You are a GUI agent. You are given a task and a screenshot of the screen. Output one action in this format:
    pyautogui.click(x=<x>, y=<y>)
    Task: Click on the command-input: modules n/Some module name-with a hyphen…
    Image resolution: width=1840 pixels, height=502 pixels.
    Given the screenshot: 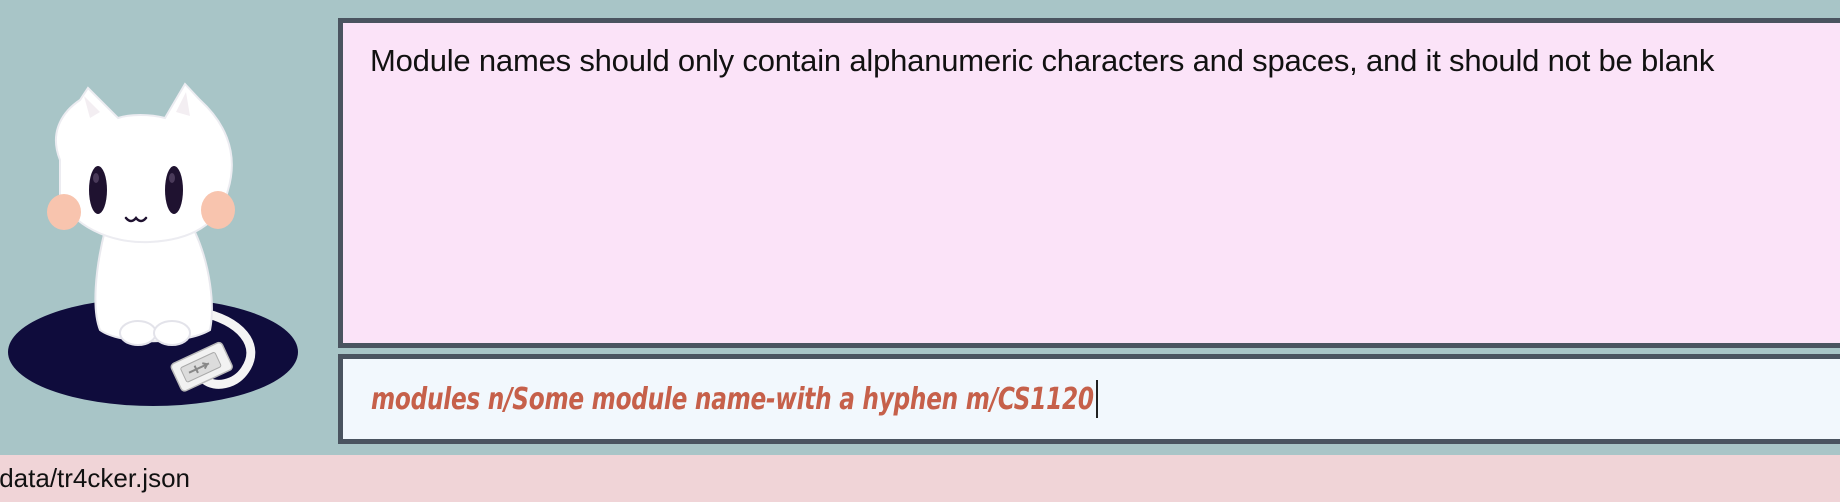 What is the action you would take?
    pyautogui.click(x=732, y=399)
    